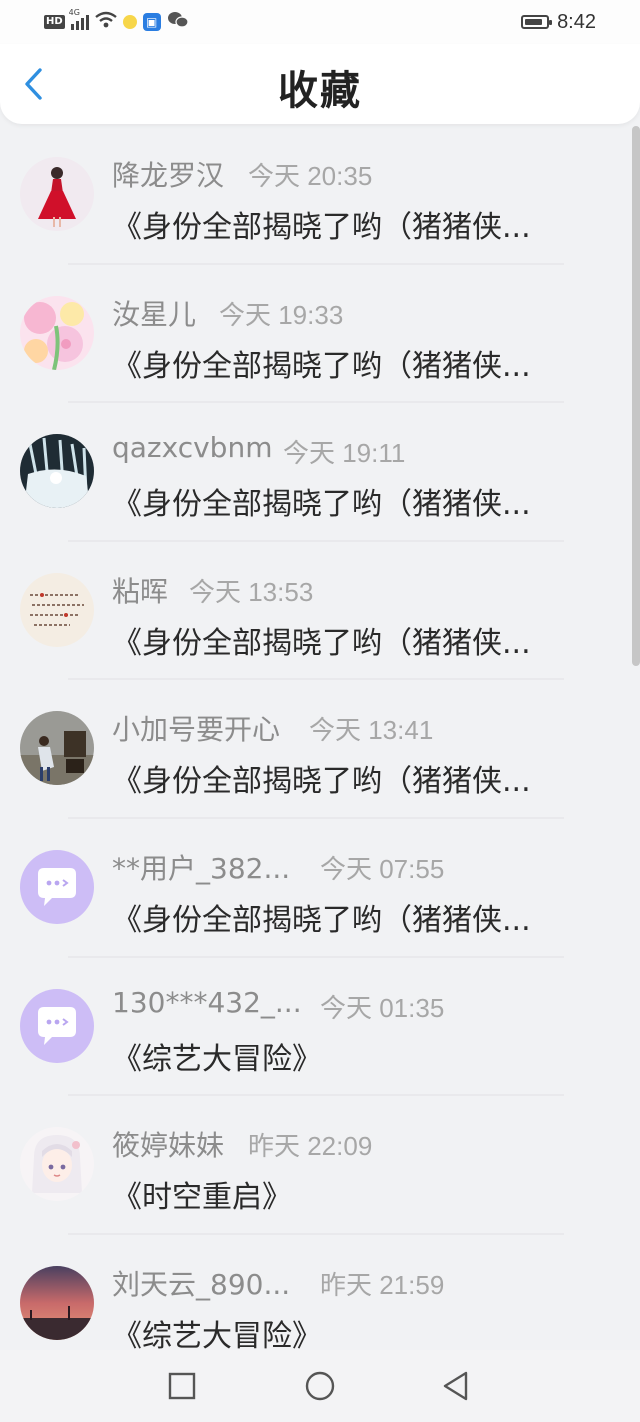  Describe the element at coordinates (79, 19) in the screenshot. I see `signal-icon: 4G` at that location.